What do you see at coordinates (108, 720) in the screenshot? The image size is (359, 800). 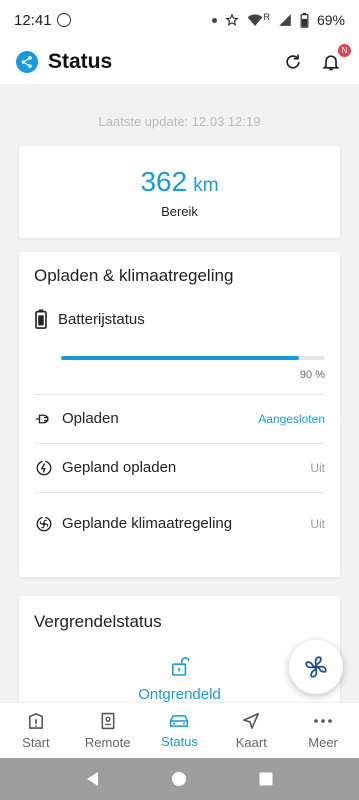 I see `remote-icon` at bounding box center [108, 720].